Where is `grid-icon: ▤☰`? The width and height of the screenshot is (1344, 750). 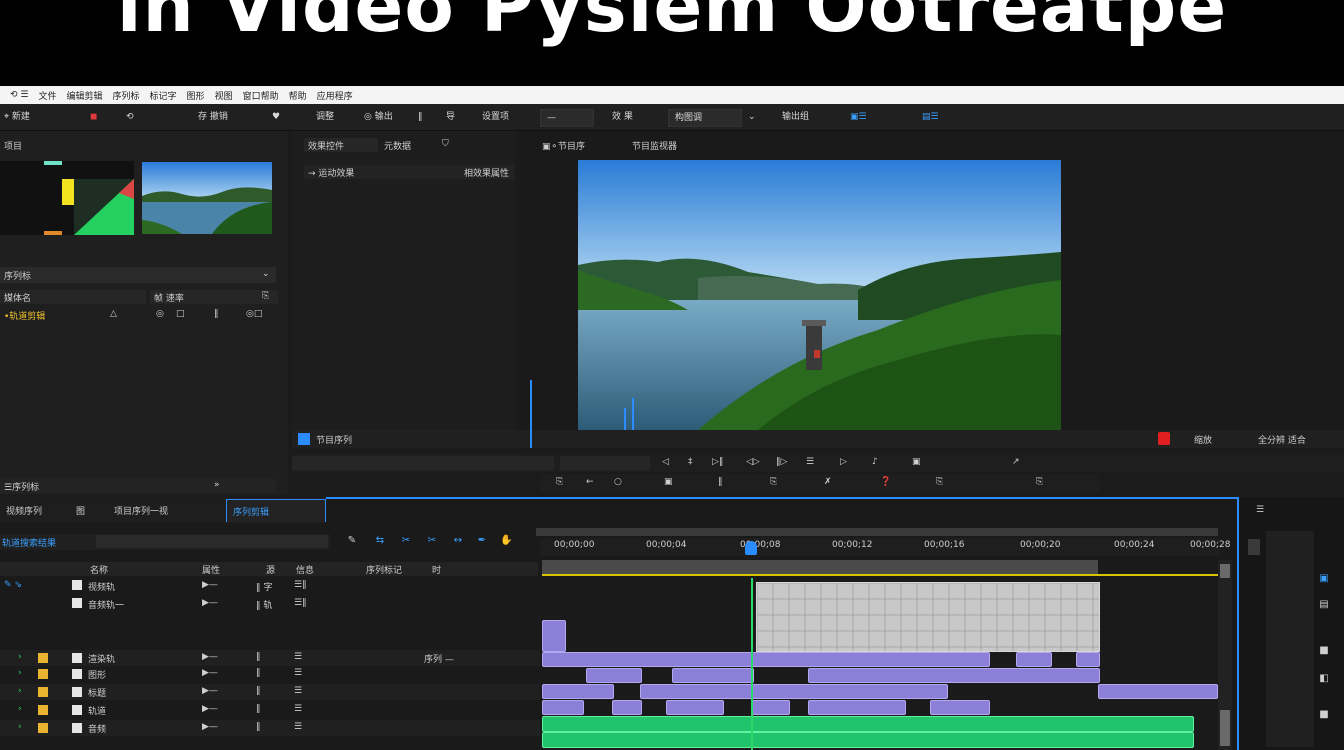
grid-icon: ▤☰ is located at coordinates (930, 117).